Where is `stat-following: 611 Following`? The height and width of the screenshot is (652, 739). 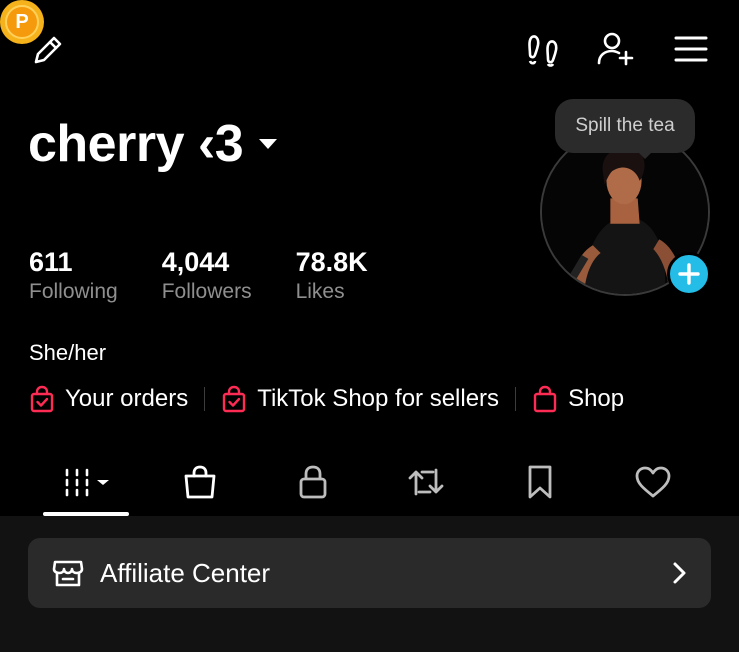 stat-following: 611 Following is located at coordinates (73, 276).